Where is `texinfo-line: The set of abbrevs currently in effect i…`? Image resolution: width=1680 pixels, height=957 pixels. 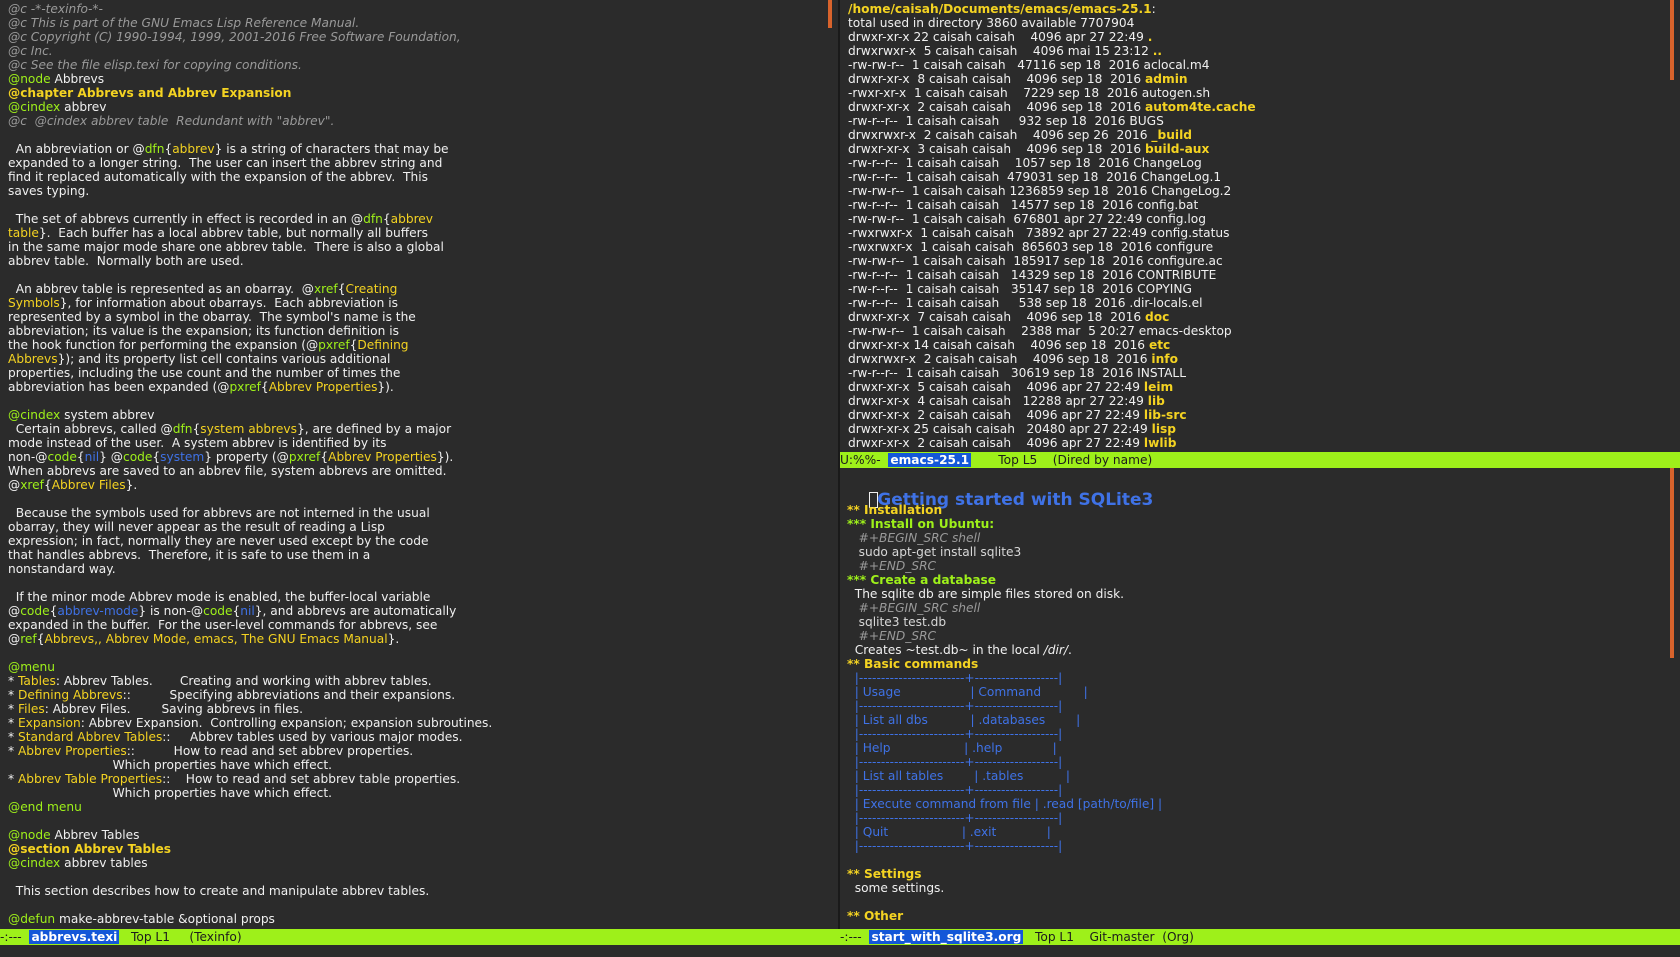
texinfo-line: The set of abbrevs currently in effect i… is located at coordinates (417, 219).